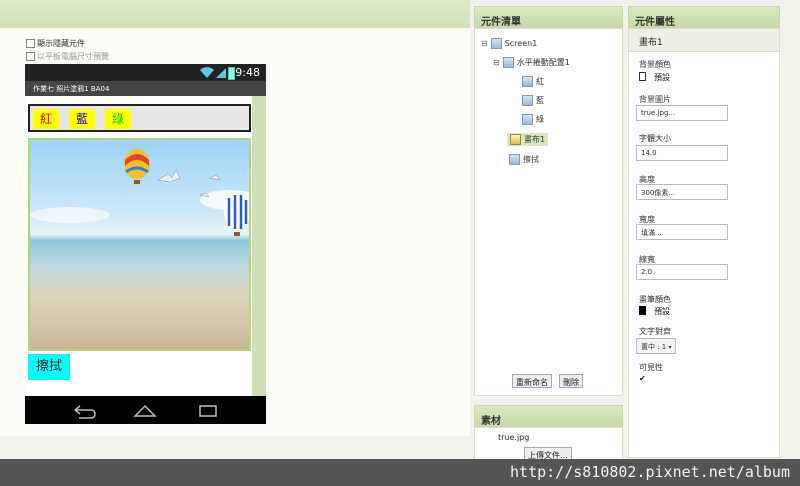 This screenshot has width=800, height=486. What do you see at coordinates (655, 22) in the screenshot?
I see `properties-title: 元件屬性` at bounding box center [655, 22].